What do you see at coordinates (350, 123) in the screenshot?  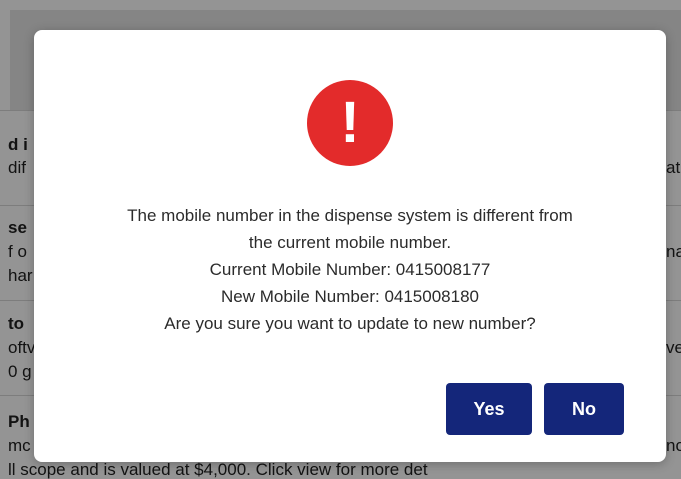 I see `alert-exclamation-icon: !` at bounding box center [350, 123].